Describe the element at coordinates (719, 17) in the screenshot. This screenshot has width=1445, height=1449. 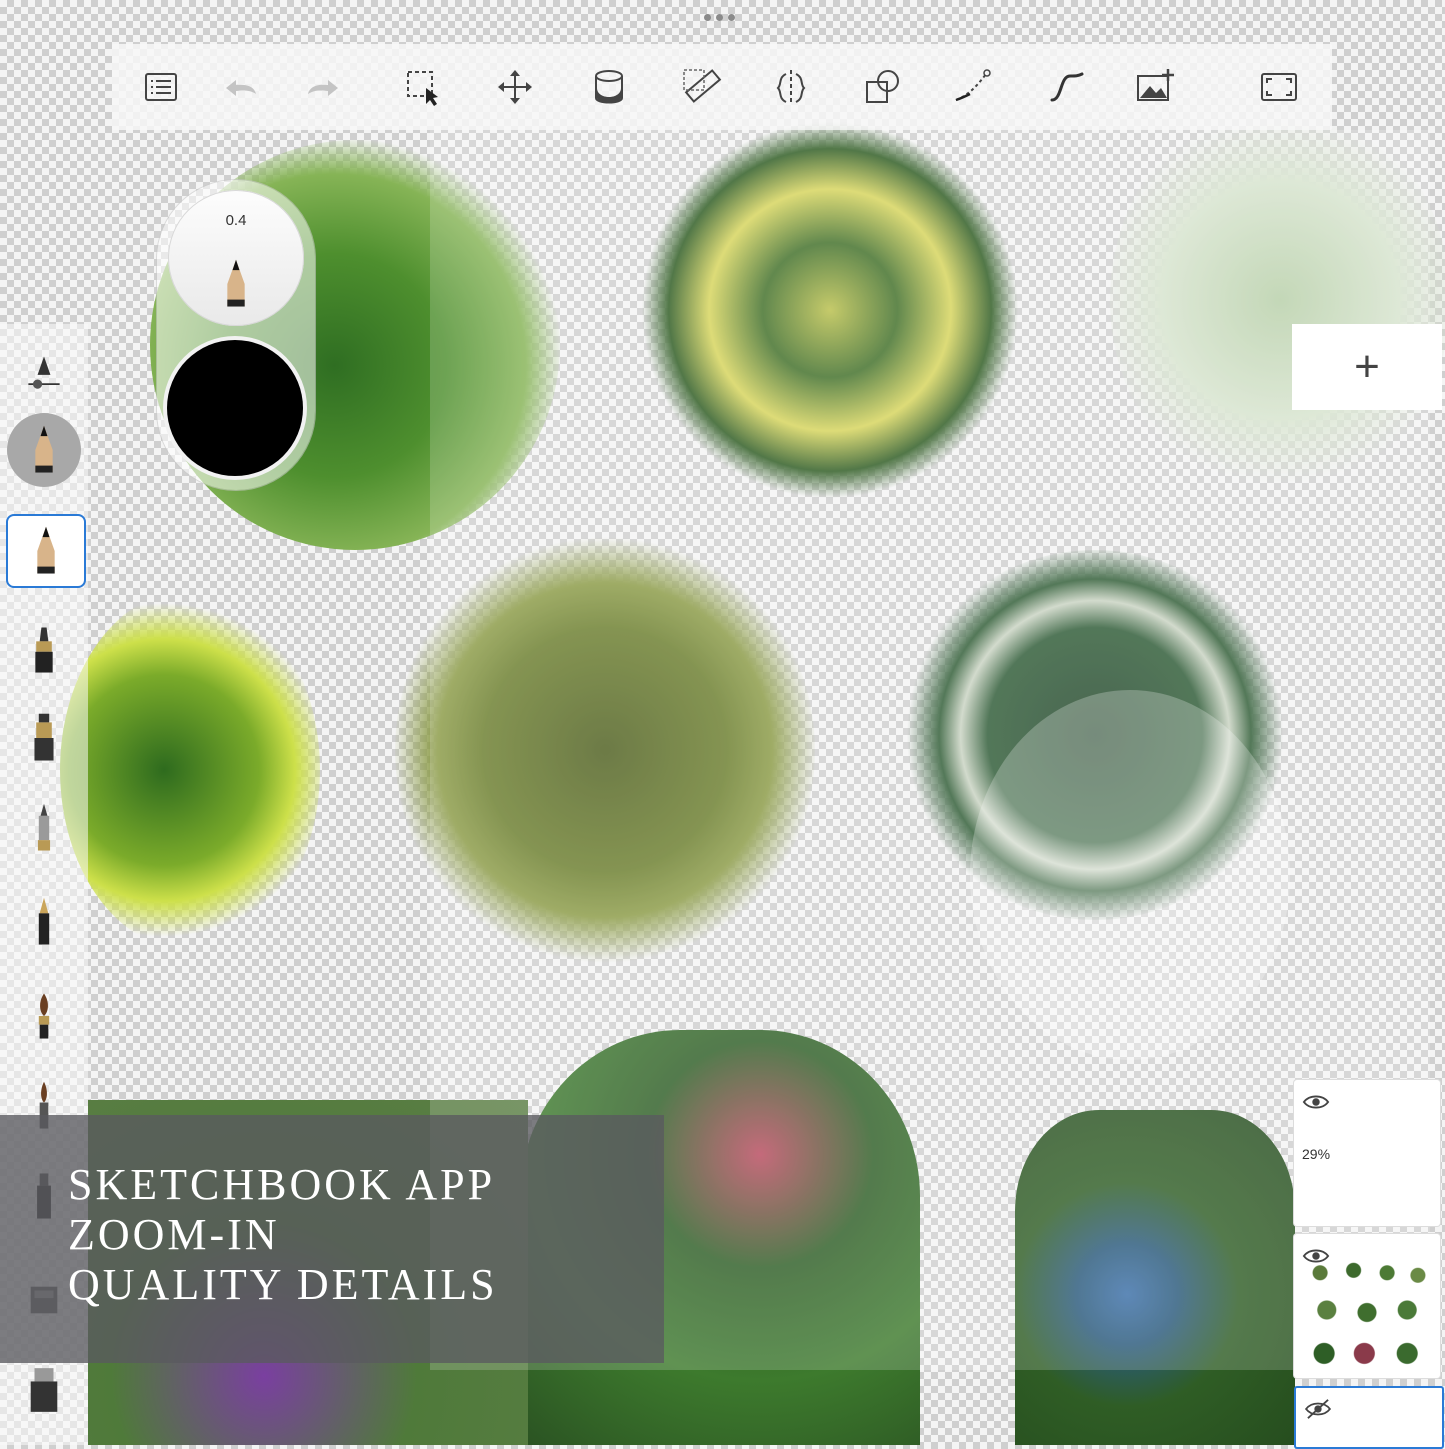
I see `drag-handle` at that location.